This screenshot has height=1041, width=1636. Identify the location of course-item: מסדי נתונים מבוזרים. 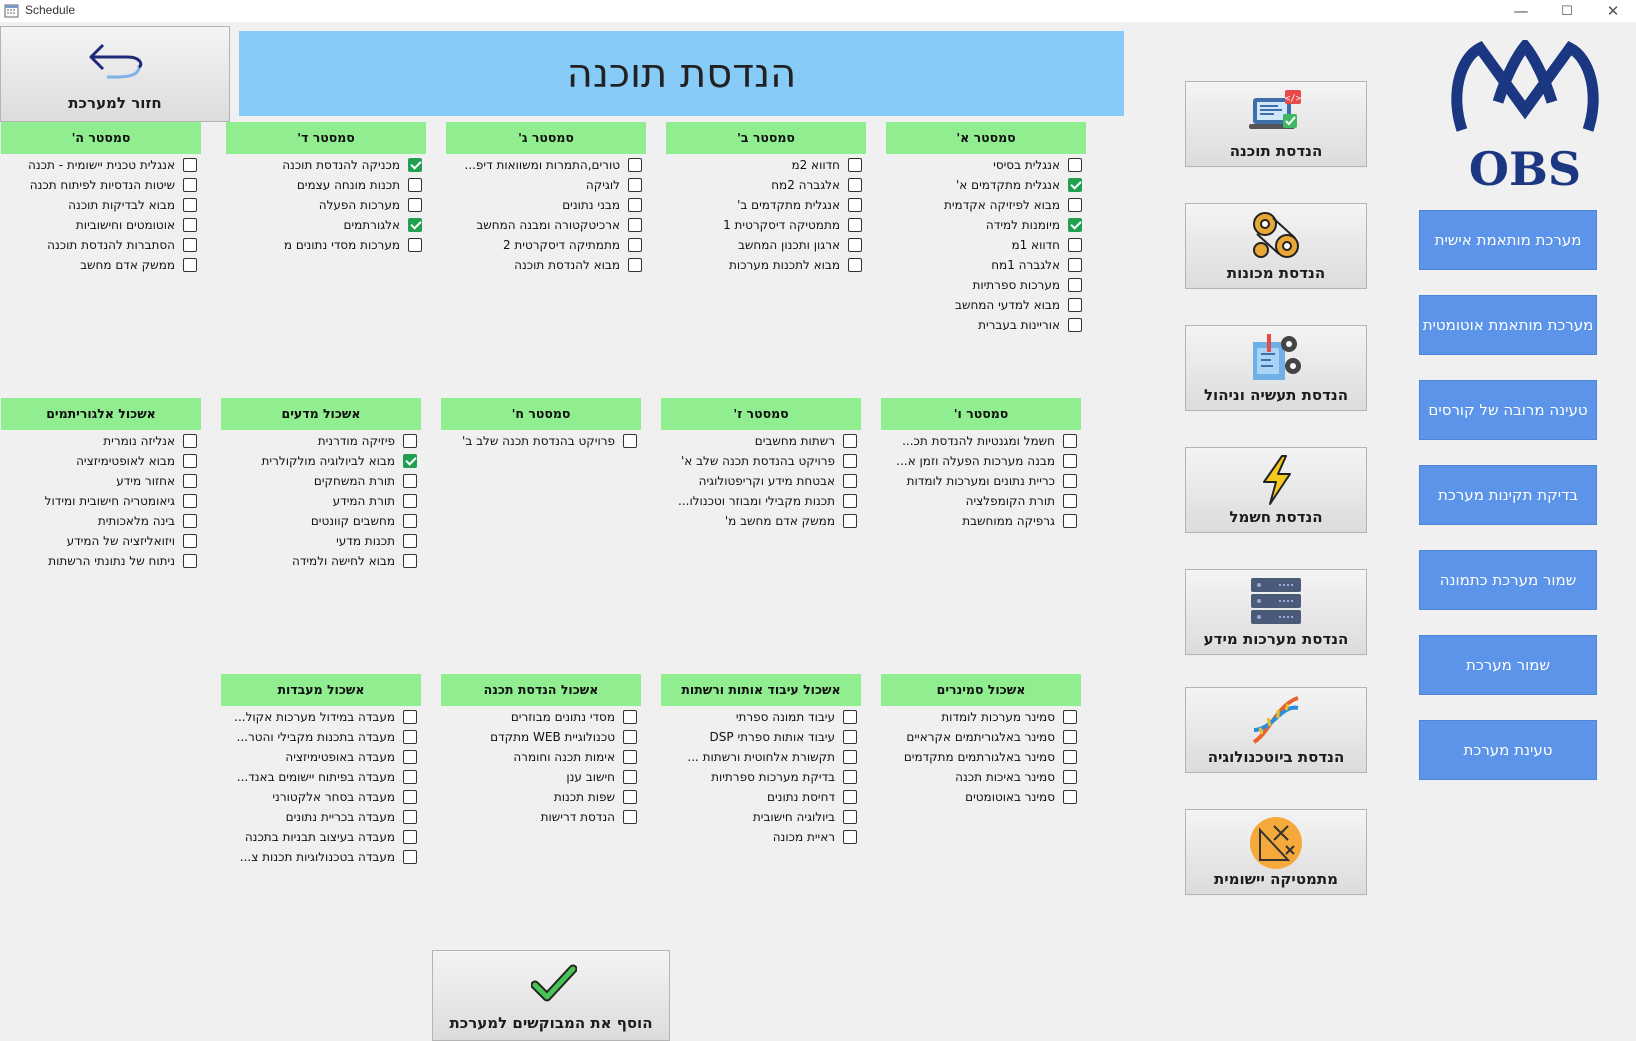
(539, 718).